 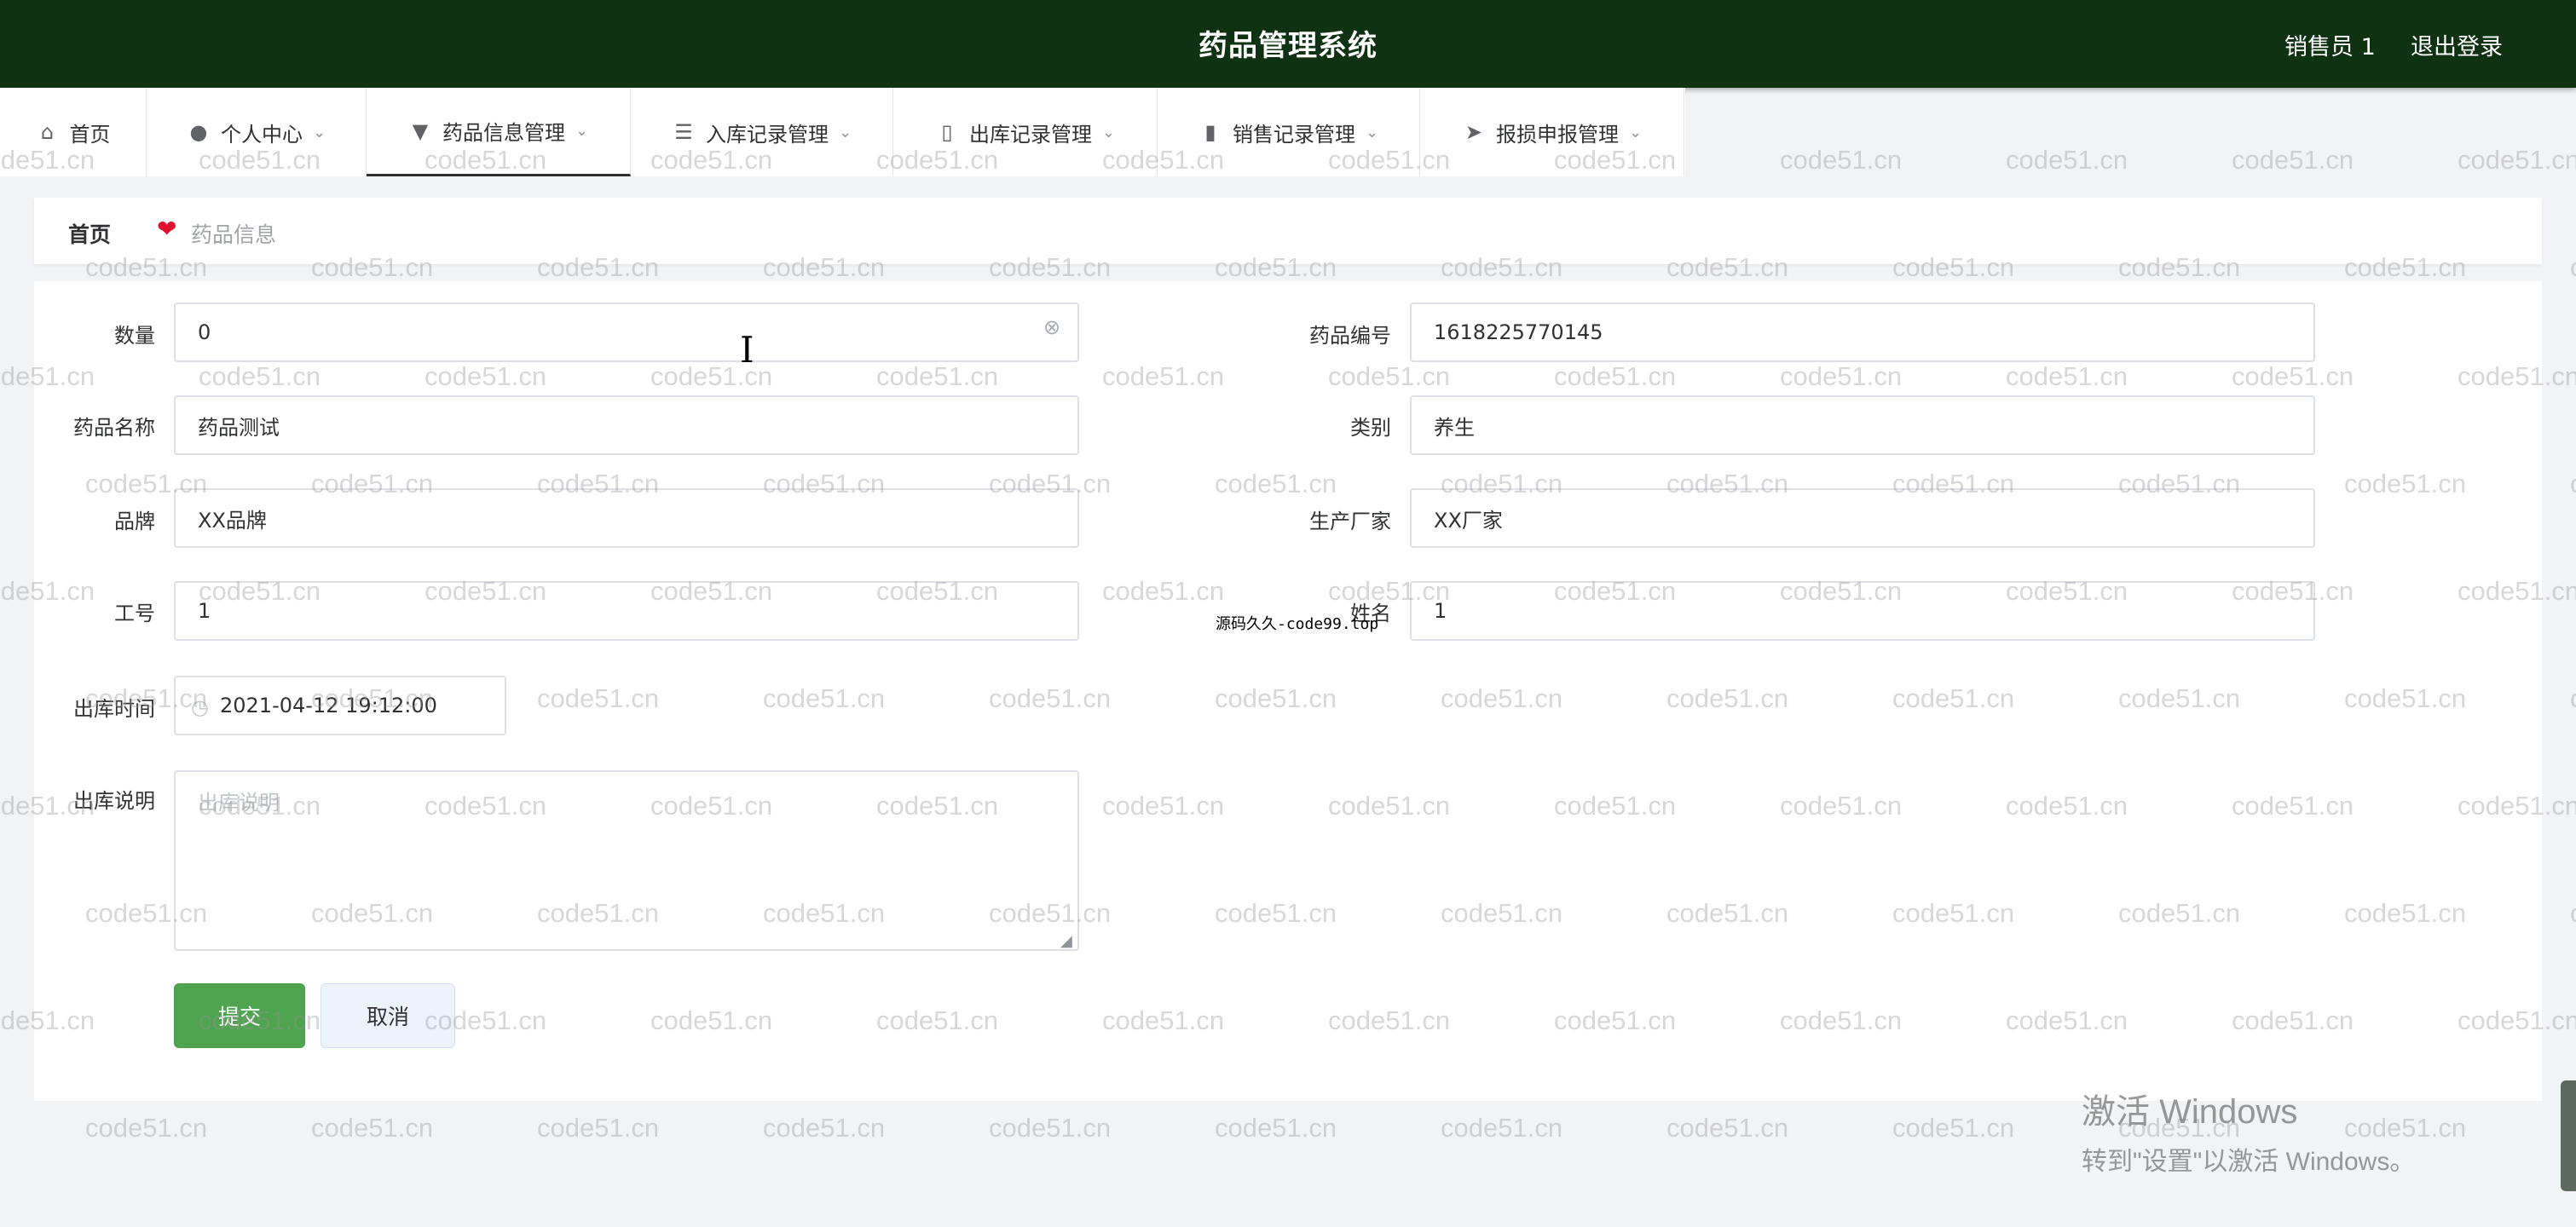 What do you see at coordinates (747, 350) in the screenshot?
I see `text-cursor-icon: I` at bounding box center [747, 350].